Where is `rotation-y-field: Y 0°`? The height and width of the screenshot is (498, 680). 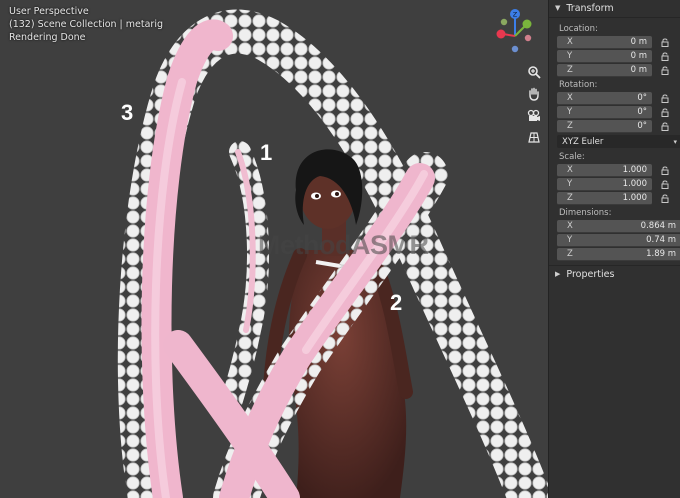 rotation-y-field: Y 0° is located at coordinates (604, 112).